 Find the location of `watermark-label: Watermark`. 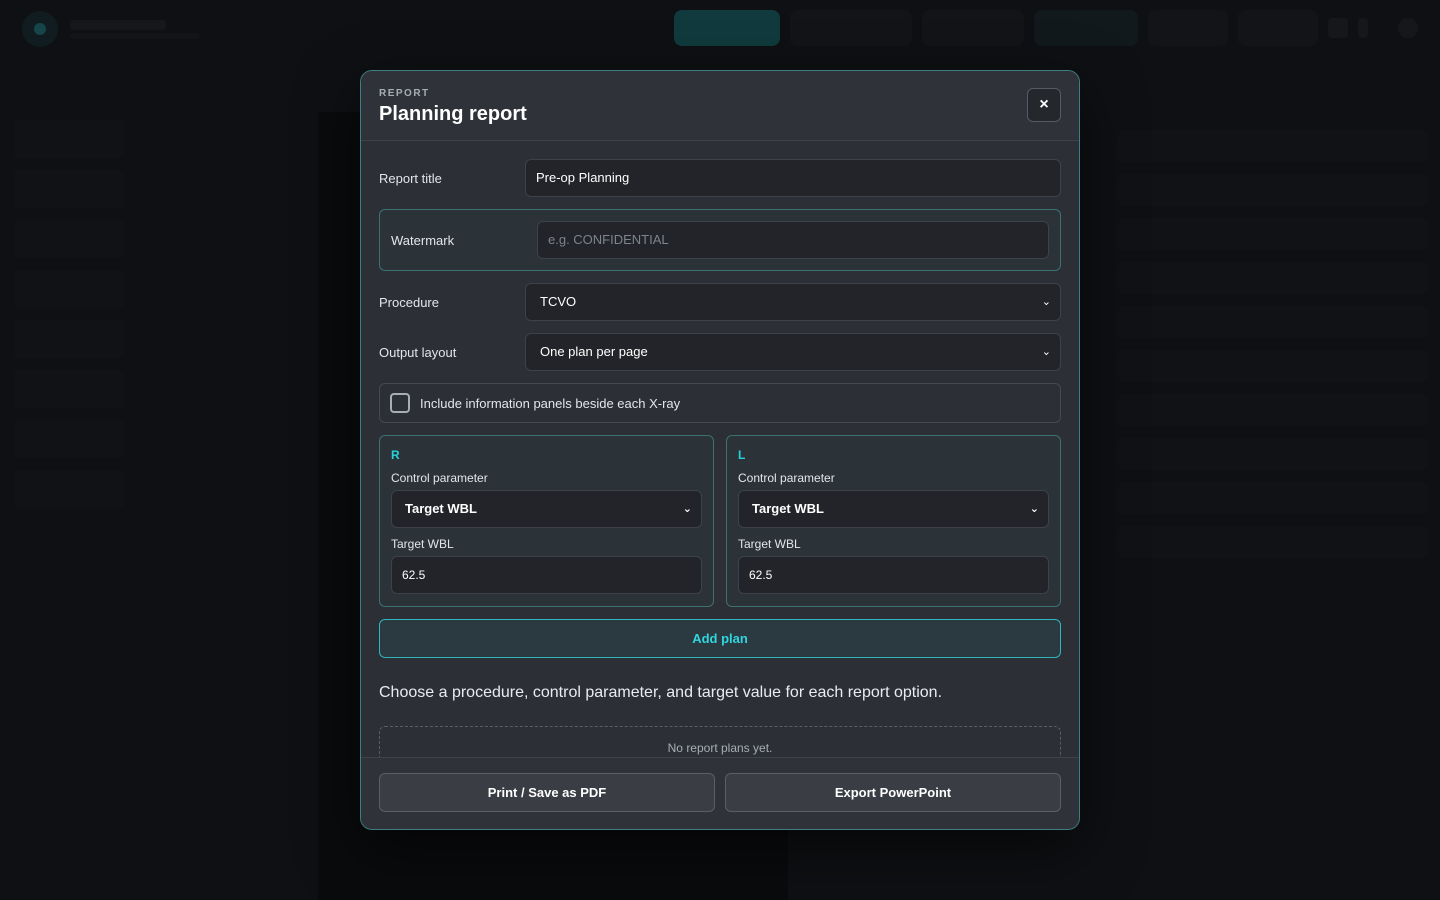

watermark-label: Watermark is located at coordinates (423, 240).